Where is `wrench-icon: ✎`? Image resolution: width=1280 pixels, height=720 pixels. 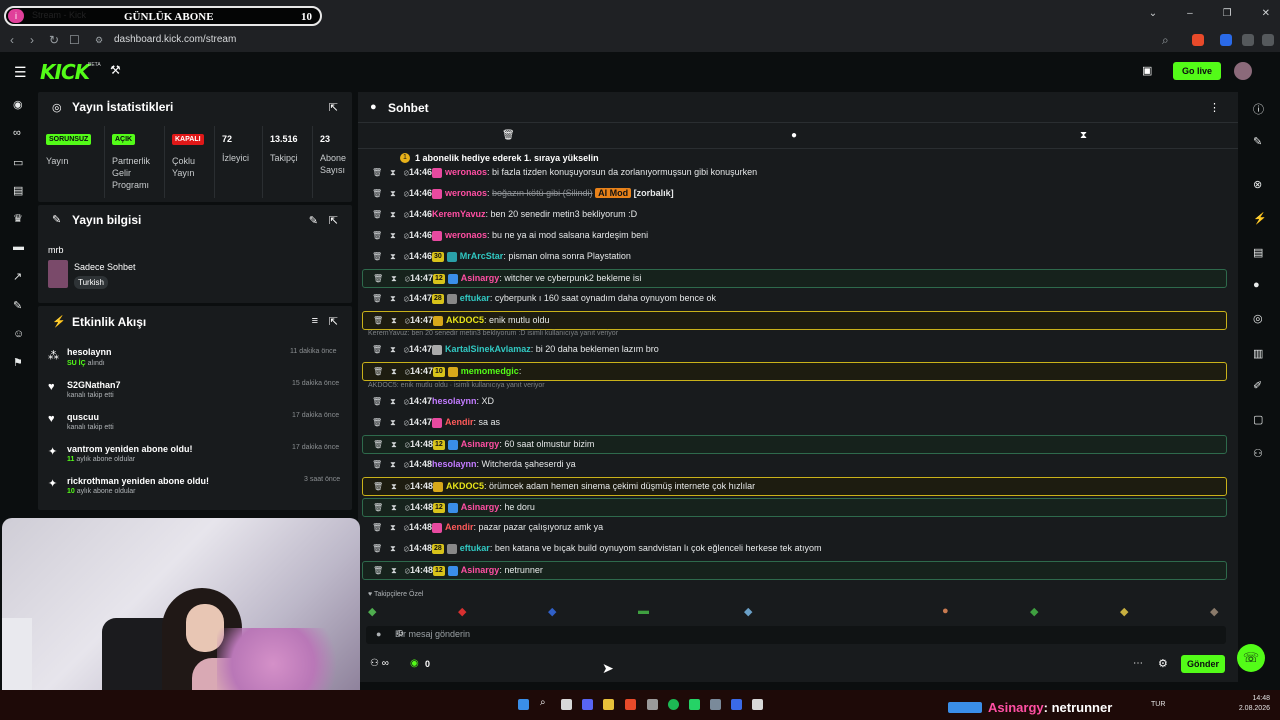 wrench-icon: ✎ is located at coordinates (17, 305).